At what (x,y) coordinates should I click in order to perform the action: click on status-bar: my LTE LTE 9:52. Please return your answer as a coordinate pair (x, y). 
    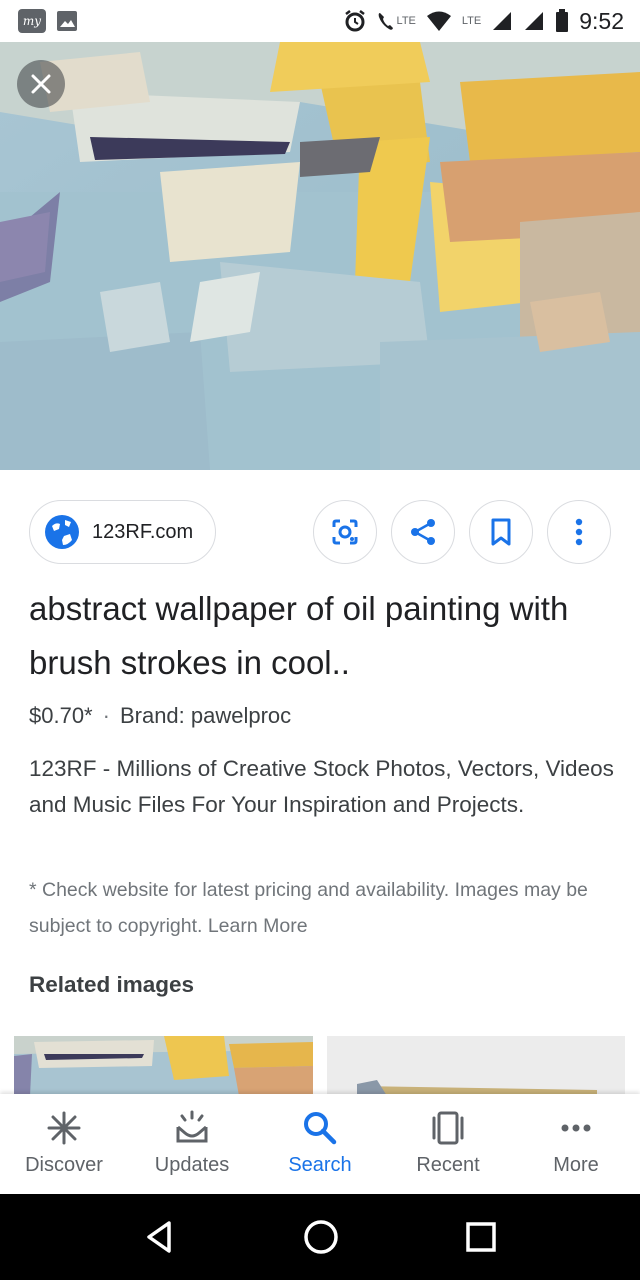
    Looking at the image, I should click on (320, 21).